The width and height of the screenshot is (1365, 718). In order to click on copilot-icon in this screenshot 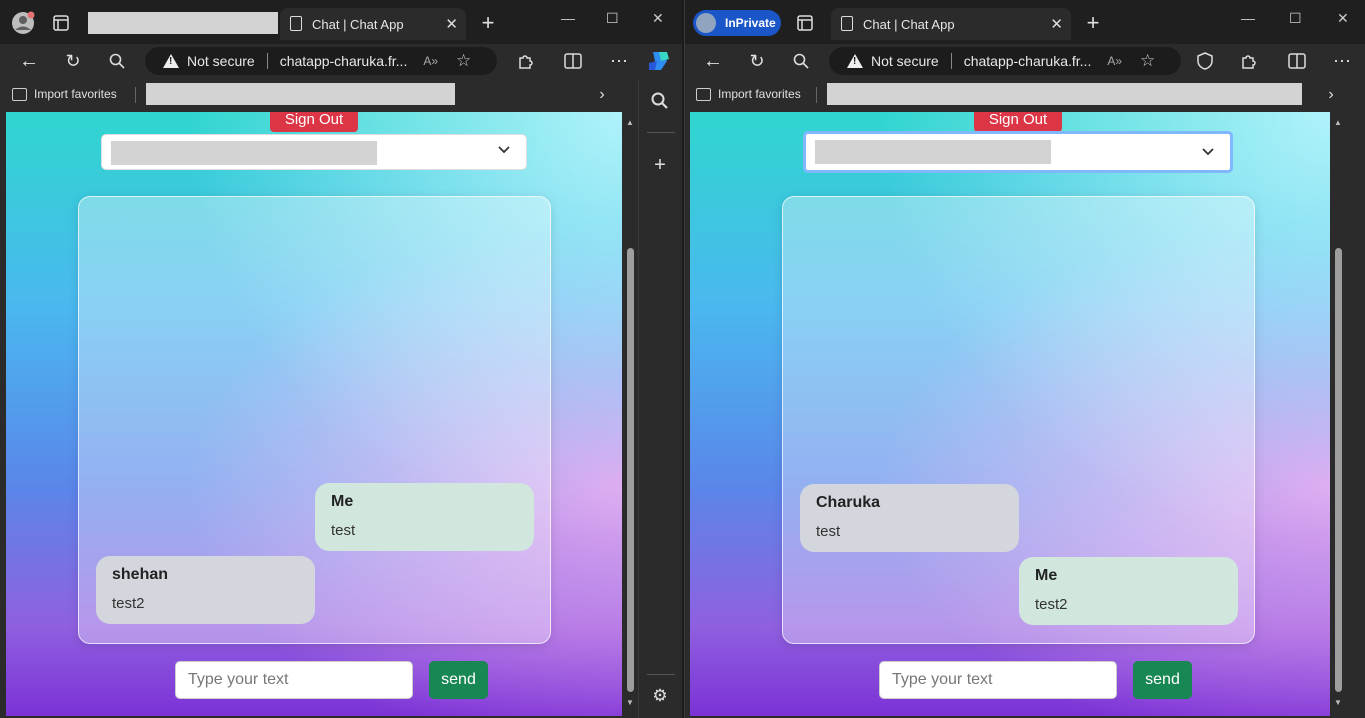, I will do `click(659, 61)`.